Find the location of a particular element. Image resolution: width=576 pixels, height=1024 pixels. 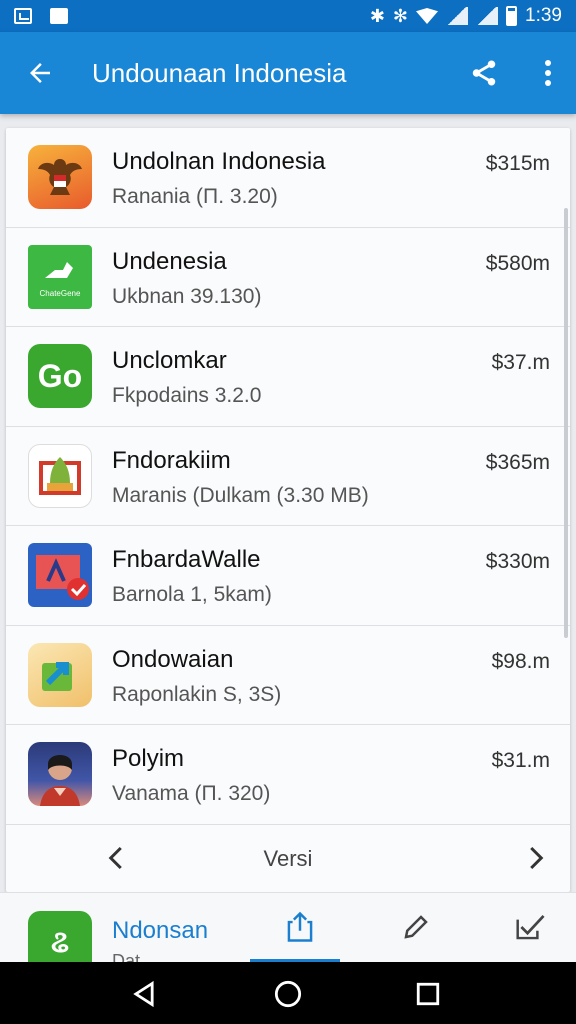

pager-label: Versi is located at coordinates (288, 858).